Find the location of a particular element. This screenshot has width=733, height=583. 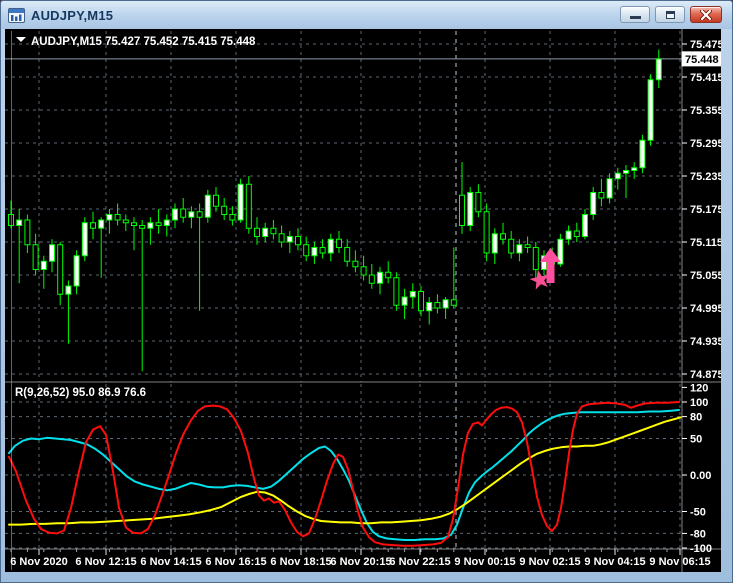

time-label: 6 Nov 12:15 is located at coordinates (105, 562).